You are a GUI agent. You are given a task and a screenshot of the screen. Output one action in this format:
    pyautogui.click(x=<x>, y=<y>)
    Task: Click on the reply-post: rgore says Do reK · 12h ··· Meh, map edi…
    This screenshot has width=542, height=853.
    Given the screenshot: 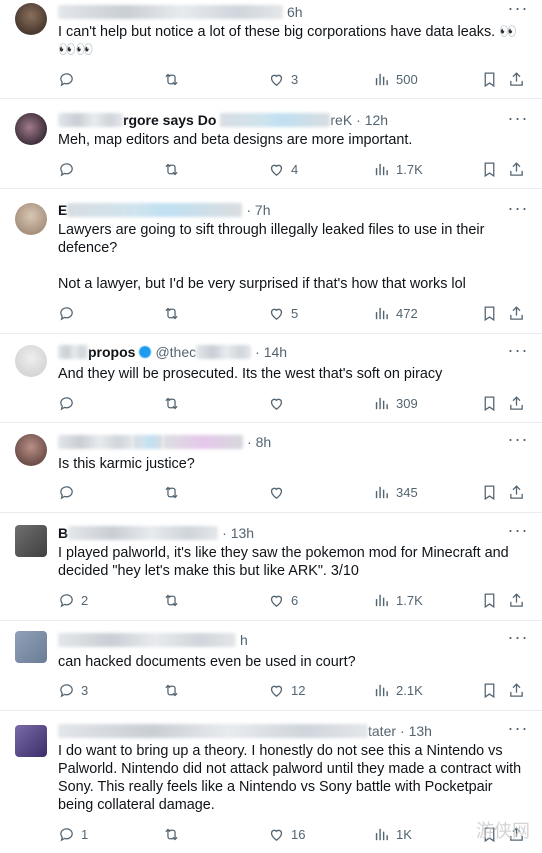 What is the action you would take?
    pyautogui.click(x=271, y=143)
    